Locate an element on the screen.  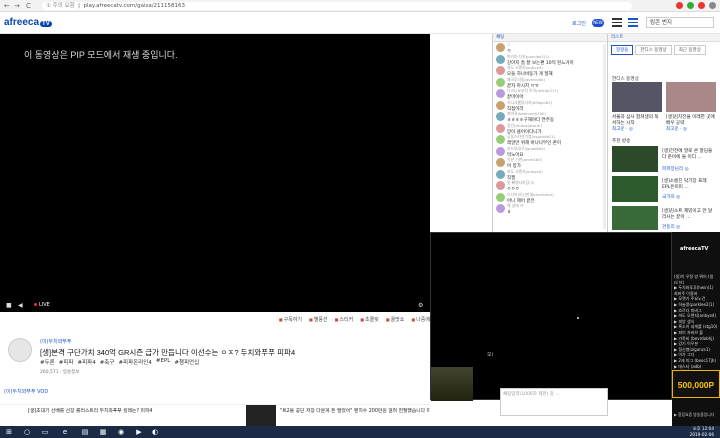
back-icon: ← is located at coordinates (7, 6).